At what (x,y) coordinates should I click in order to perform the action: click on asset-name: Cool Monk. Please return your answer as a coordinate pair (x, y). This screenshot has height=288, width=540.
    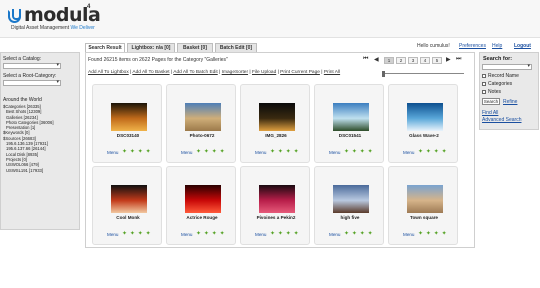
    Looking at the image, I should click on (128, 217).